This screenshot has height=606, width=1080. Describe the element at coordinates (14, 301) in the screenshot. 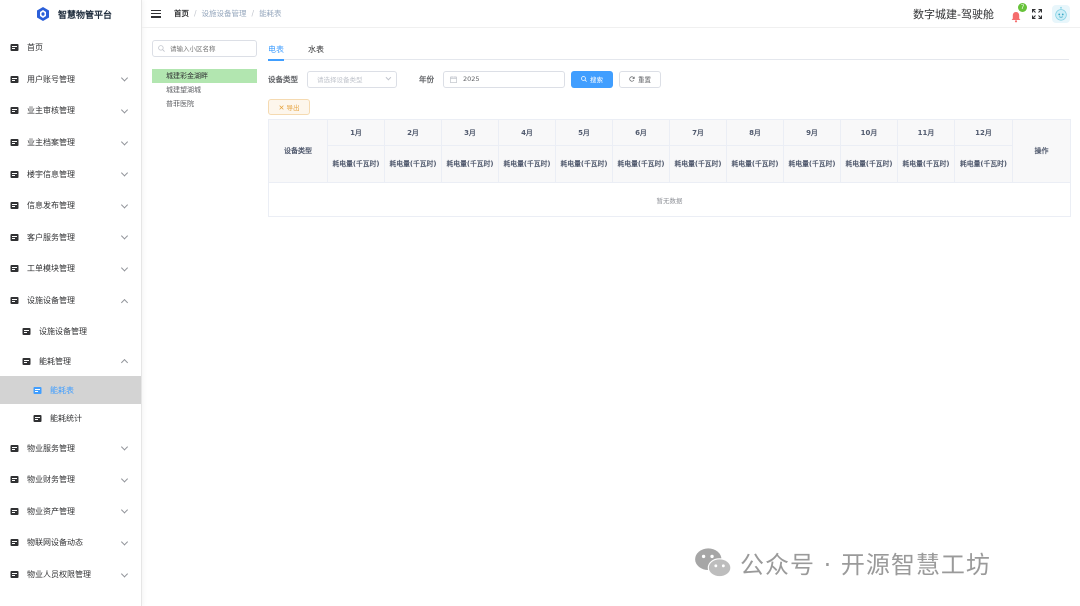

I see `equipment-icon` at that location.